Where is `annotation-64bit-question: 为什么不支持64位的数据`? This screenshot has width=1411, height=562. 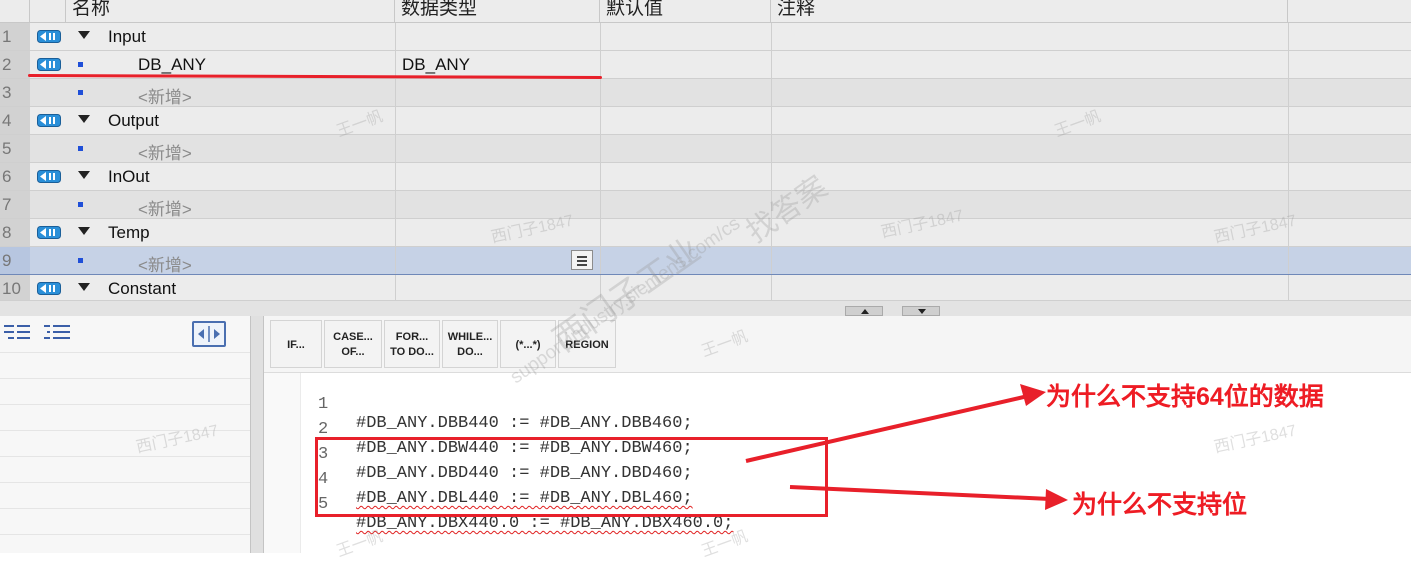 annotation-64bit-question: 为什么不支持64位的数据 is located at coordinates (1185, 397).